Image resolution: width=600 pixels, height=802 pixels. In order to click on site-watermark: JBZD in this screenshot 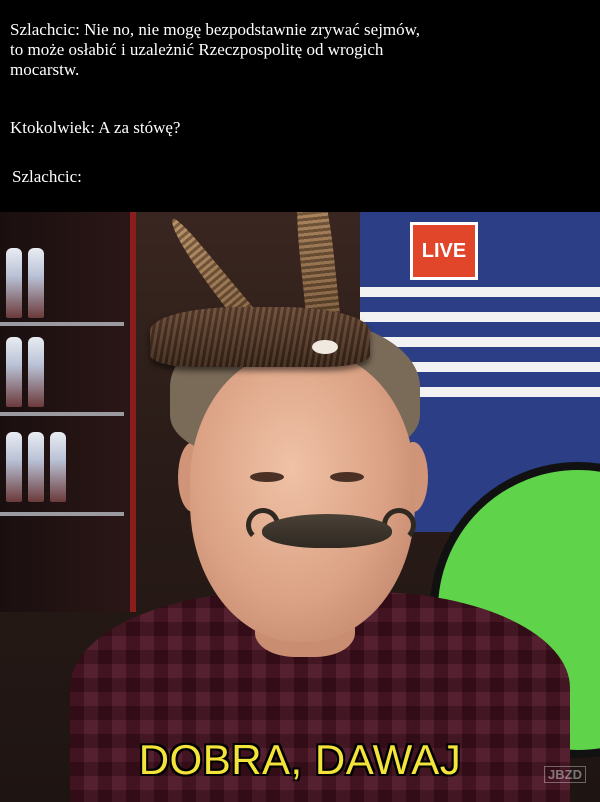, I will do `click(565, 774)`.